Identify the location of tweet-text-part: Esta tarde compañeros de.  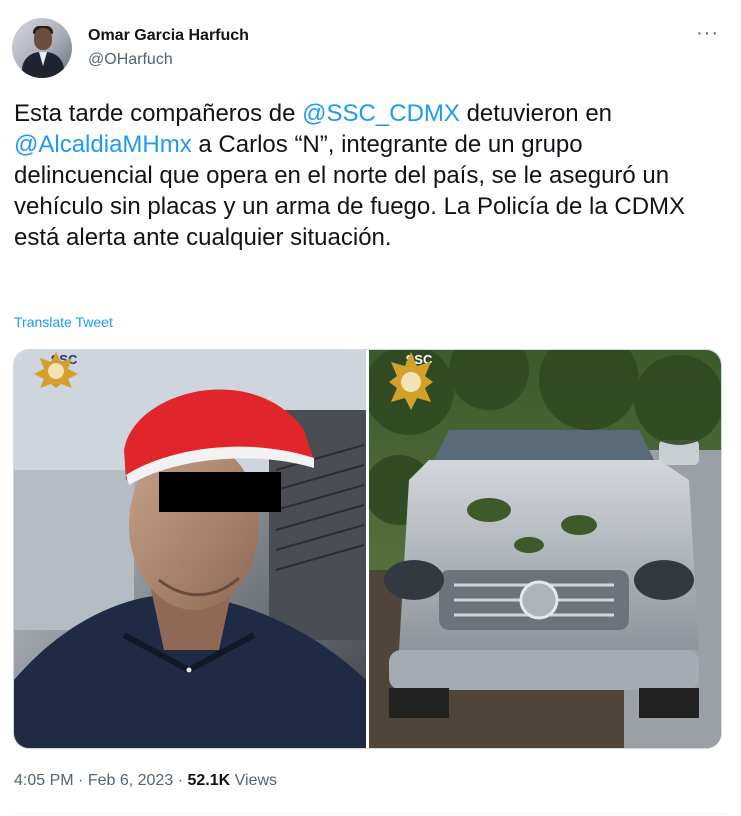
(158, 113).